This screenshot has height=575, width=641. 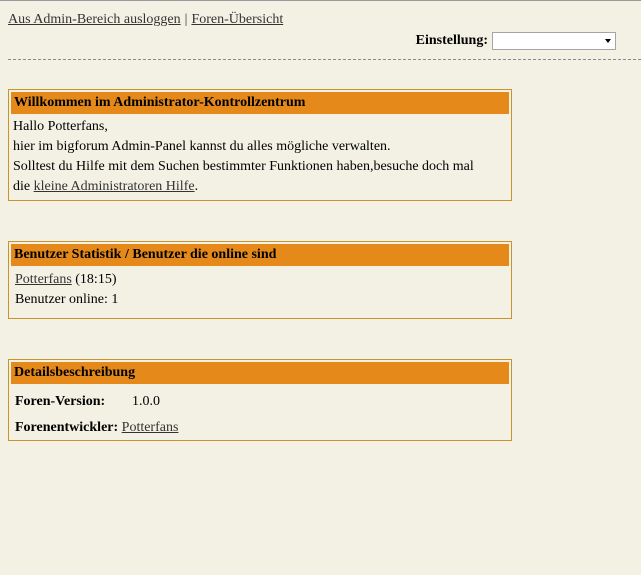 What do you see at coordinates (67, 427) in the screenshot?
I see `forum-developer-label: Forenentwickler:` at bounding box center [67, 427].